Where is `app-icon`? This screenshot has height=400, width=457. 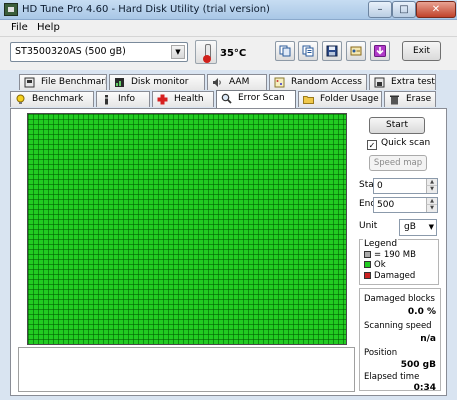
app-icon is located at coordinates (11, 9).